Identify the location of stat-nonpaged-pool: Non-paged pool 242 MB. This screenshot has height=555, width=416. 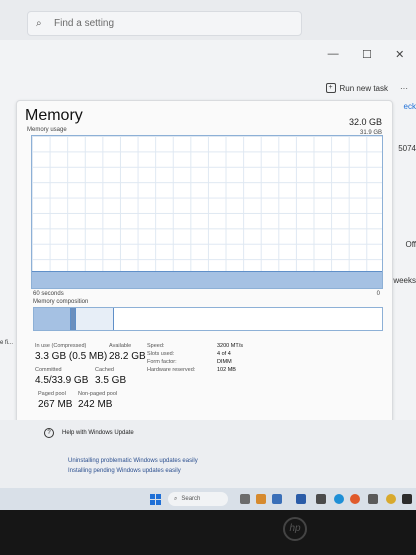
(98, 400).